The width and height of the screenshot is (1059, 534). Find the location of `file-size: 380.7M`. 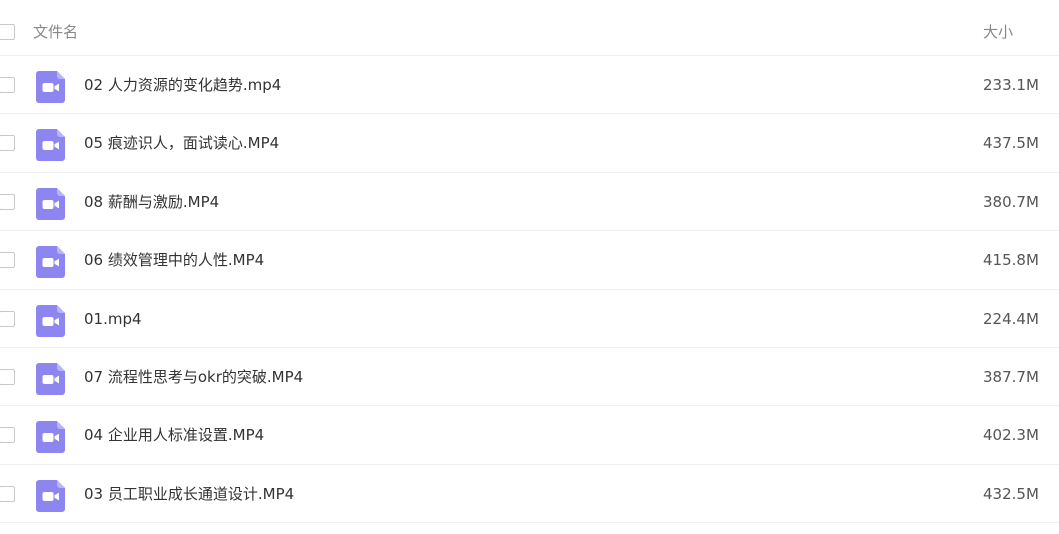

file-size: 380.7M is located at coordinates (1011, 201).